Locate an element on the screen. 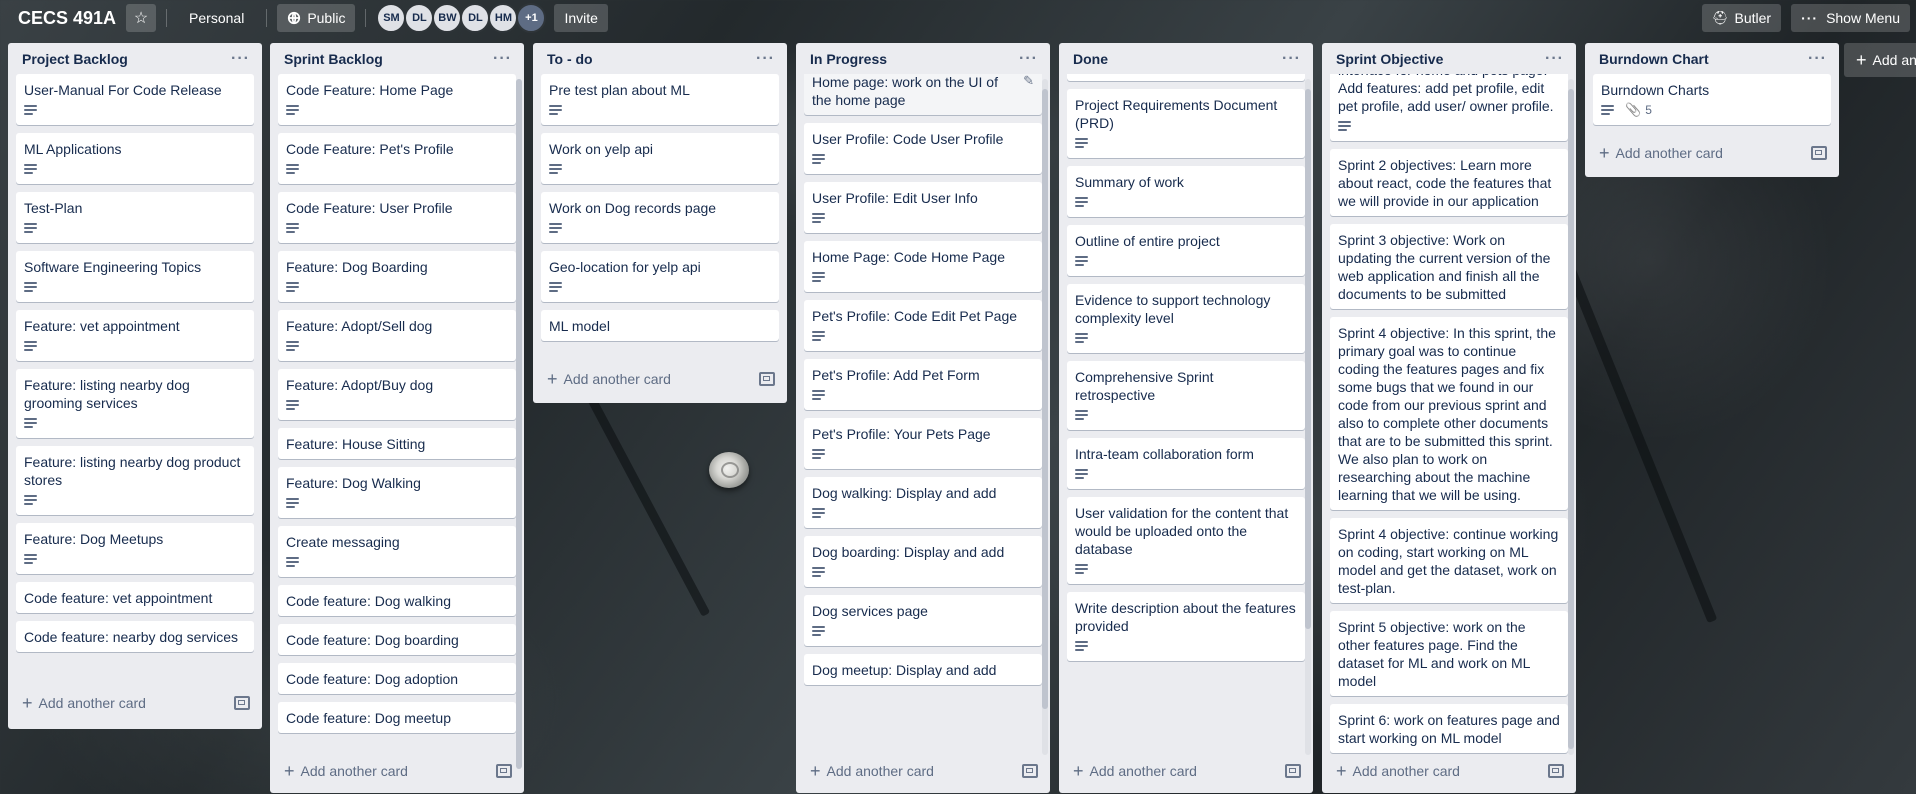  card: Feature: Dog Walking is located at coordinates (397, 492).